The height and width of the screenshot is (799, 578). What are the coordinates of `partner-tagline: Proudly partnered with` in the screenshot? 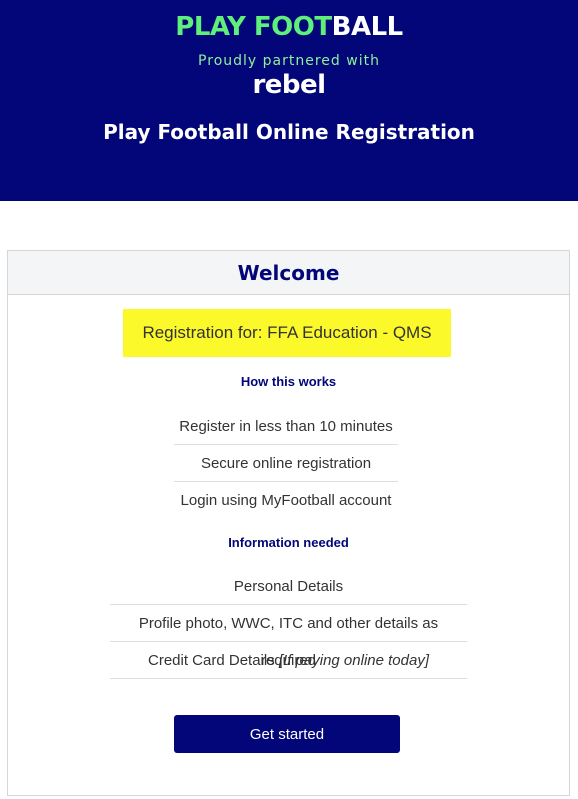 It's located at (289, 61).